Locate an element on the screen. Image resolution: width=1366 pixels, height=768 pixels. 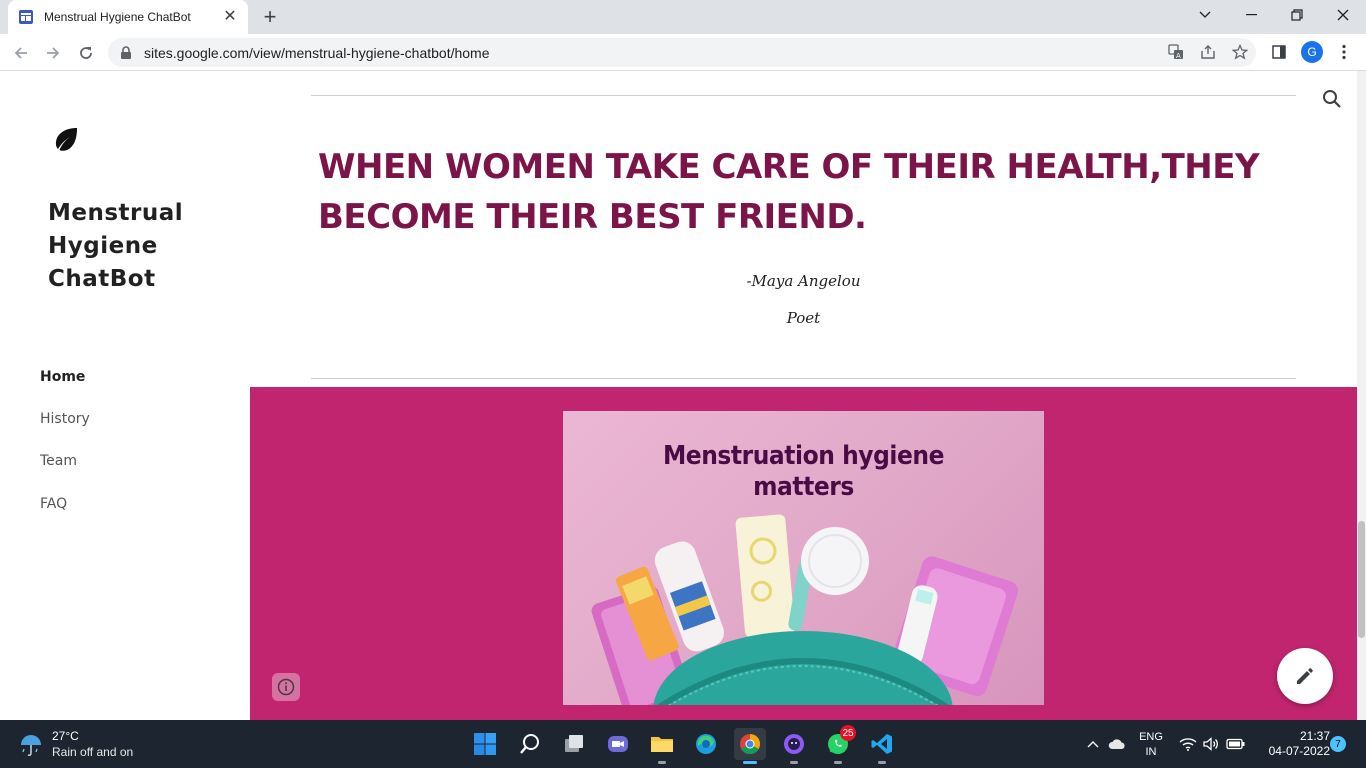
github-indicator is located at coordinates (794, 762).